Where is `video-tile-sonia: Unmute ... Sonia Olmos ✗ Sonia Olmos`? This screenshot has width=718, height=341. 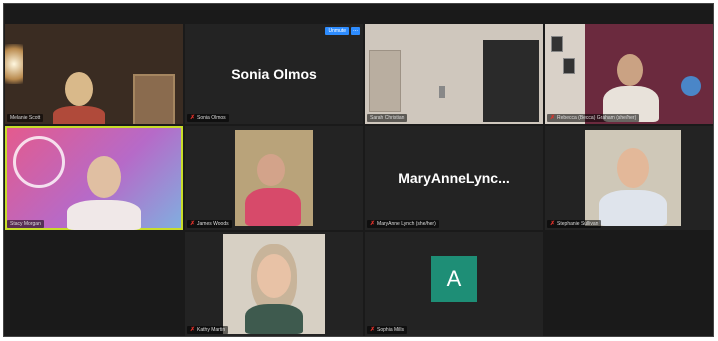
video-tile-sonia: Unmute ... Sonia Olmos ✗ Sonia Olmos is located at coordinates (274, 74).